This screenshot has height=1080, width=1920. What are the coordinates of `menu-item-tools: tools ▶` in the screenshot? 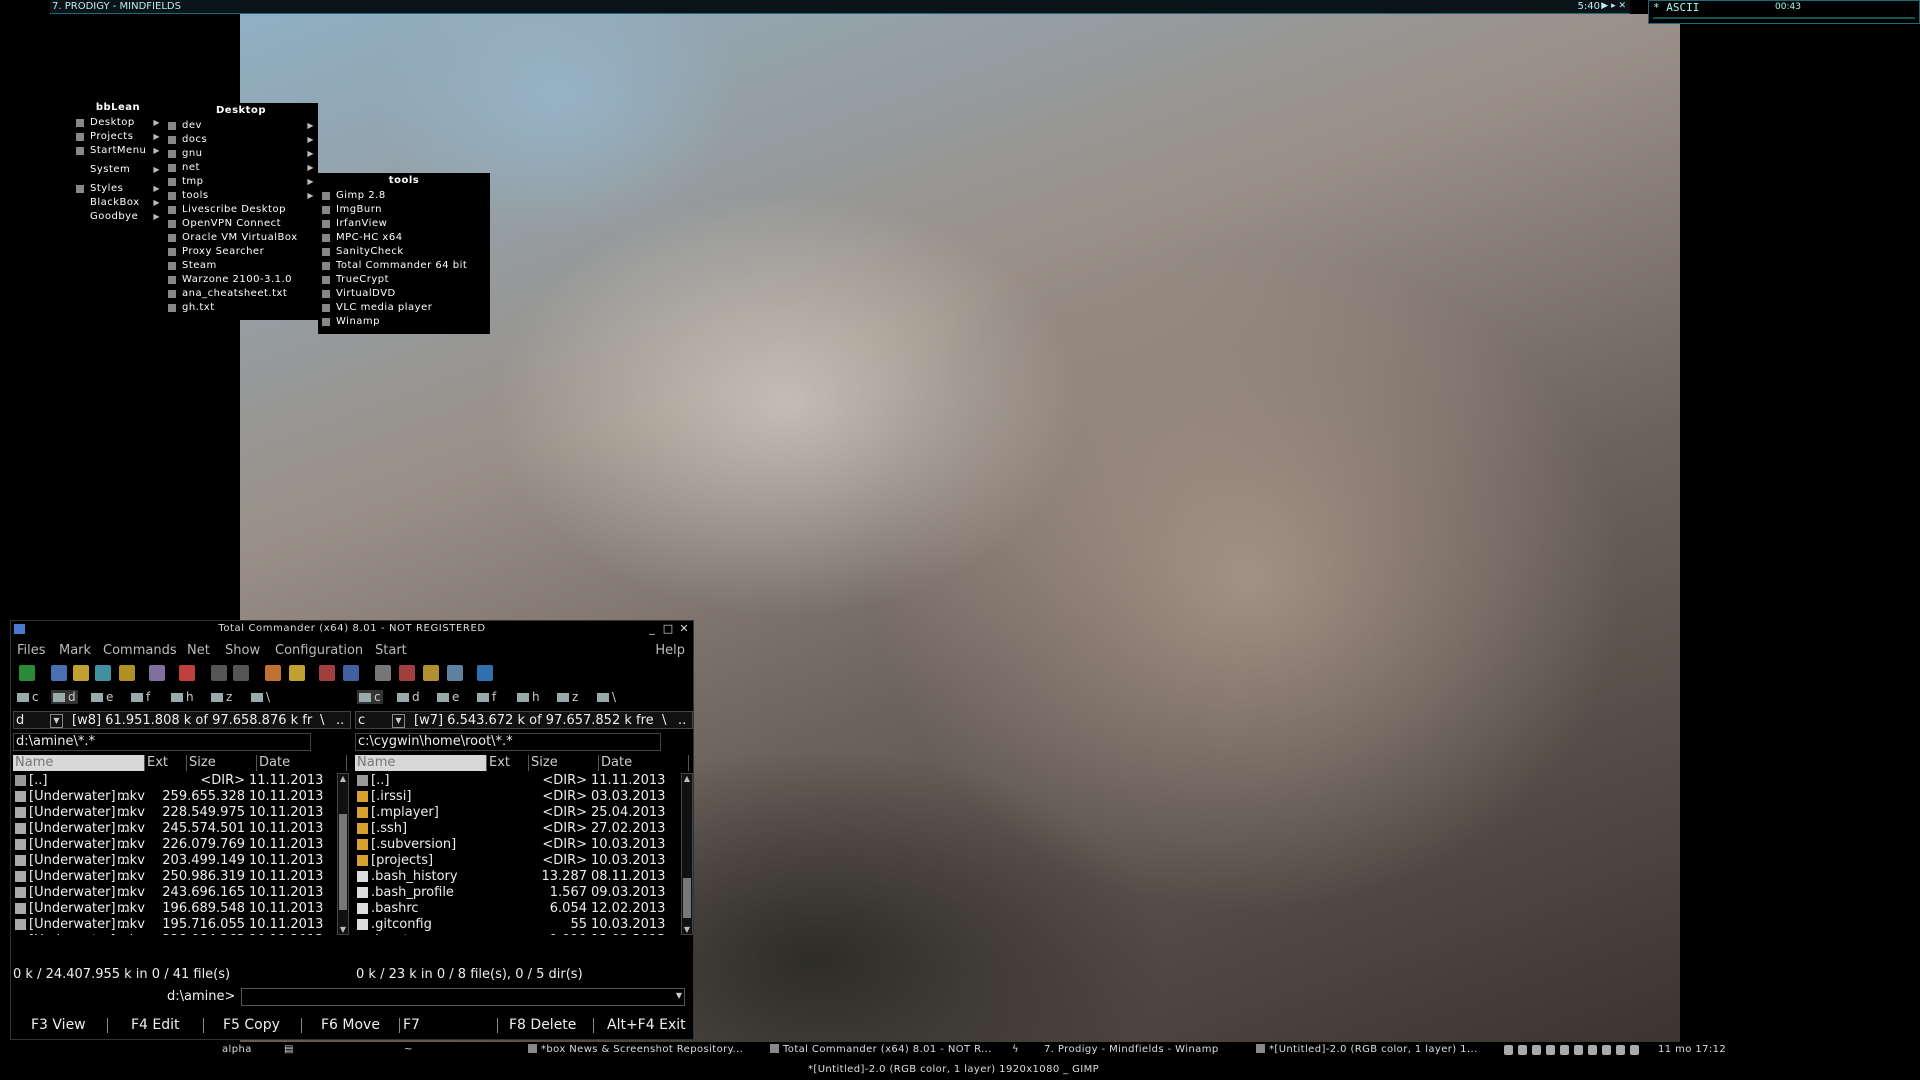 It's located at (241, 196).